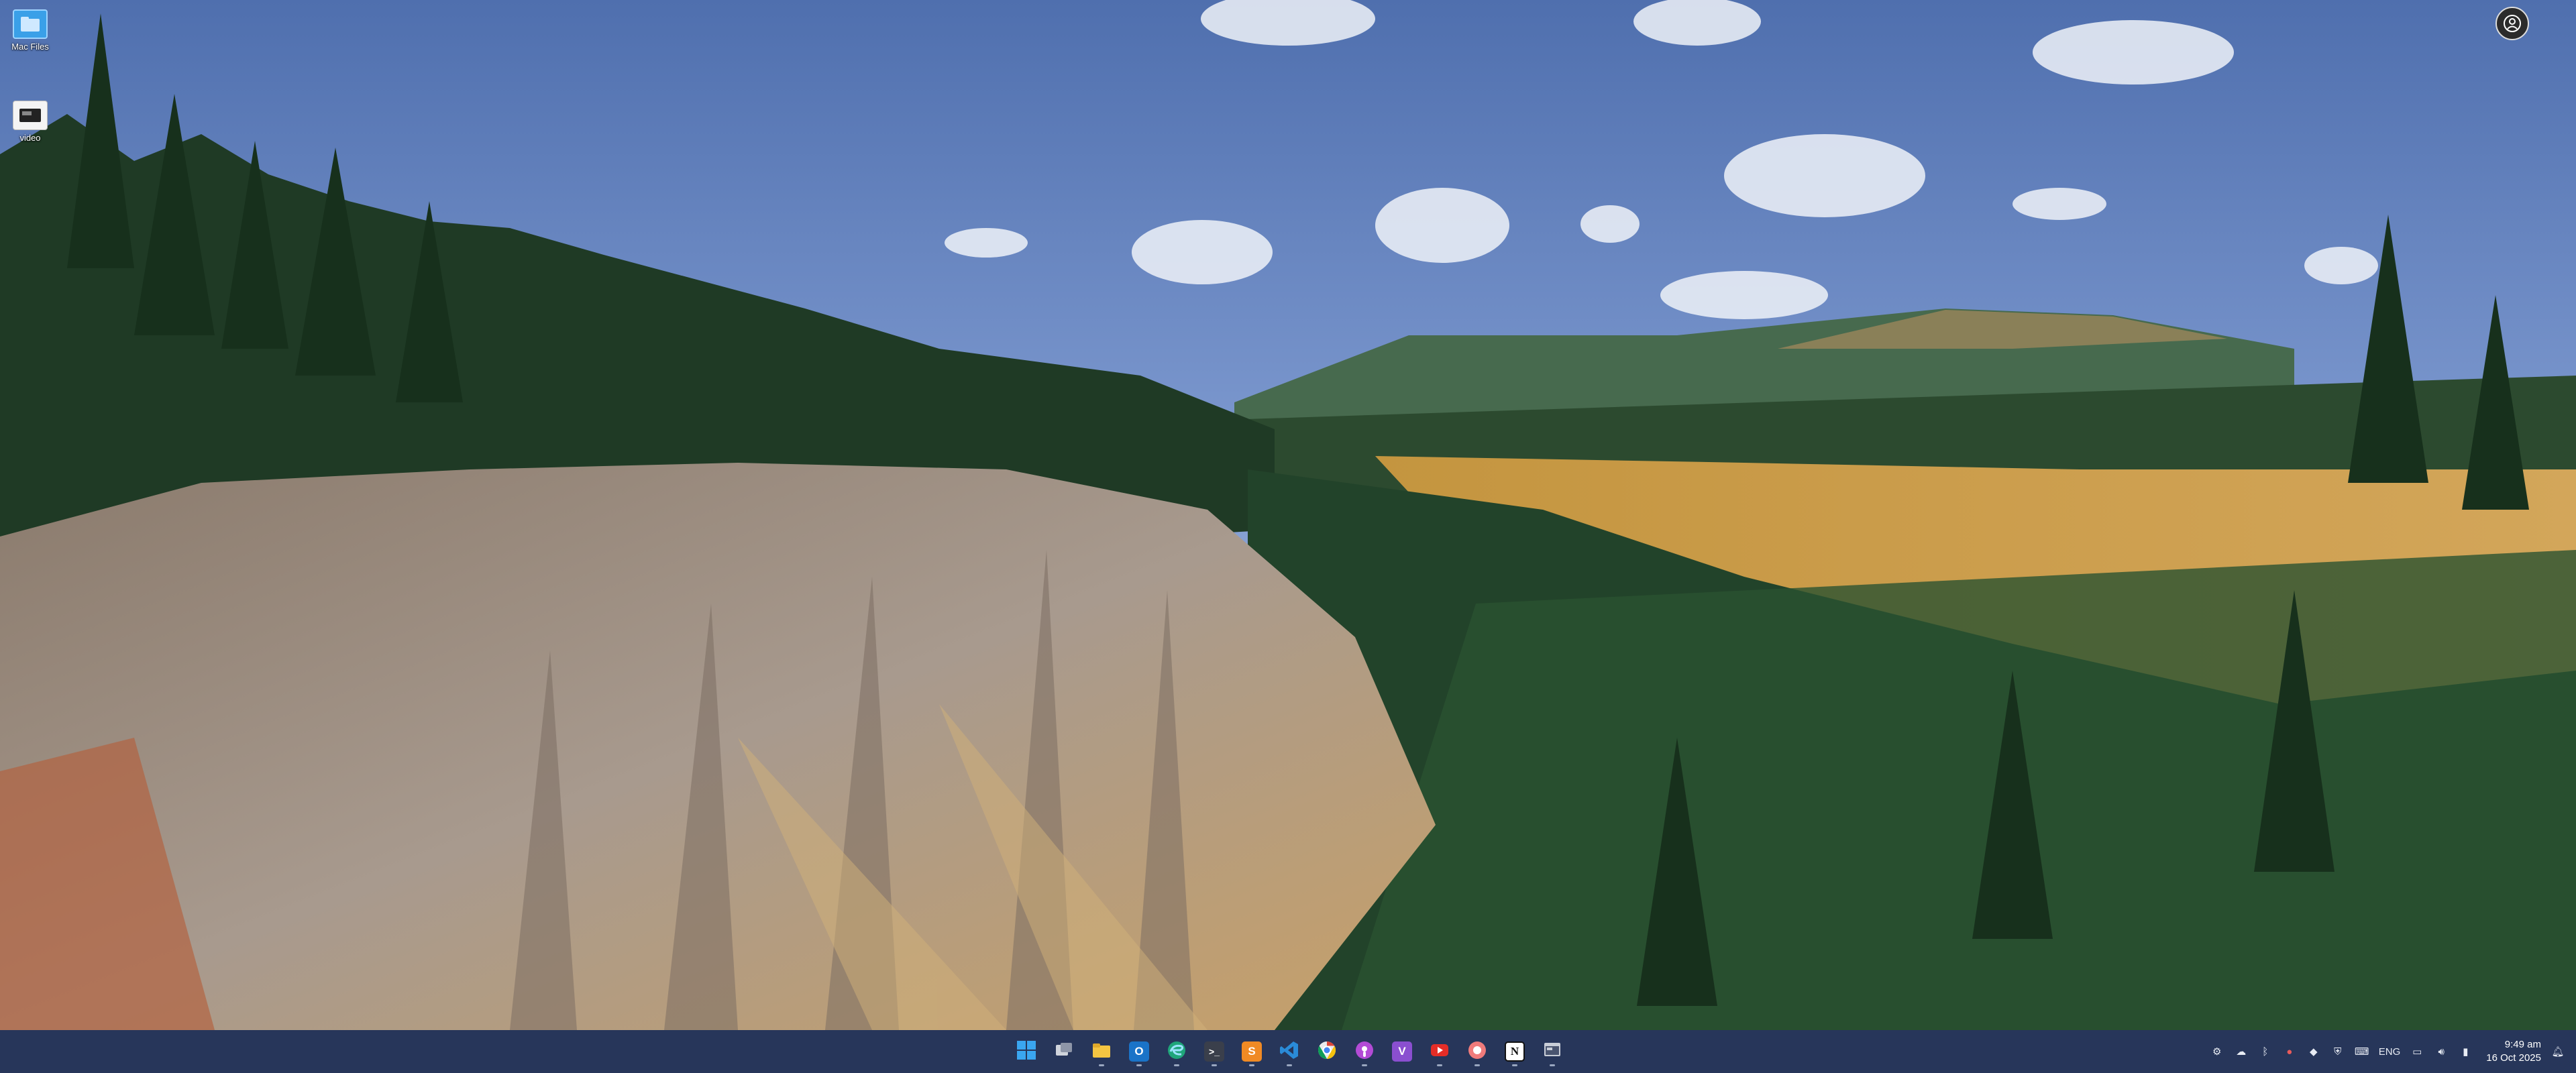  I want to click on taskbar-app-red-button, so click(1477, 1051).